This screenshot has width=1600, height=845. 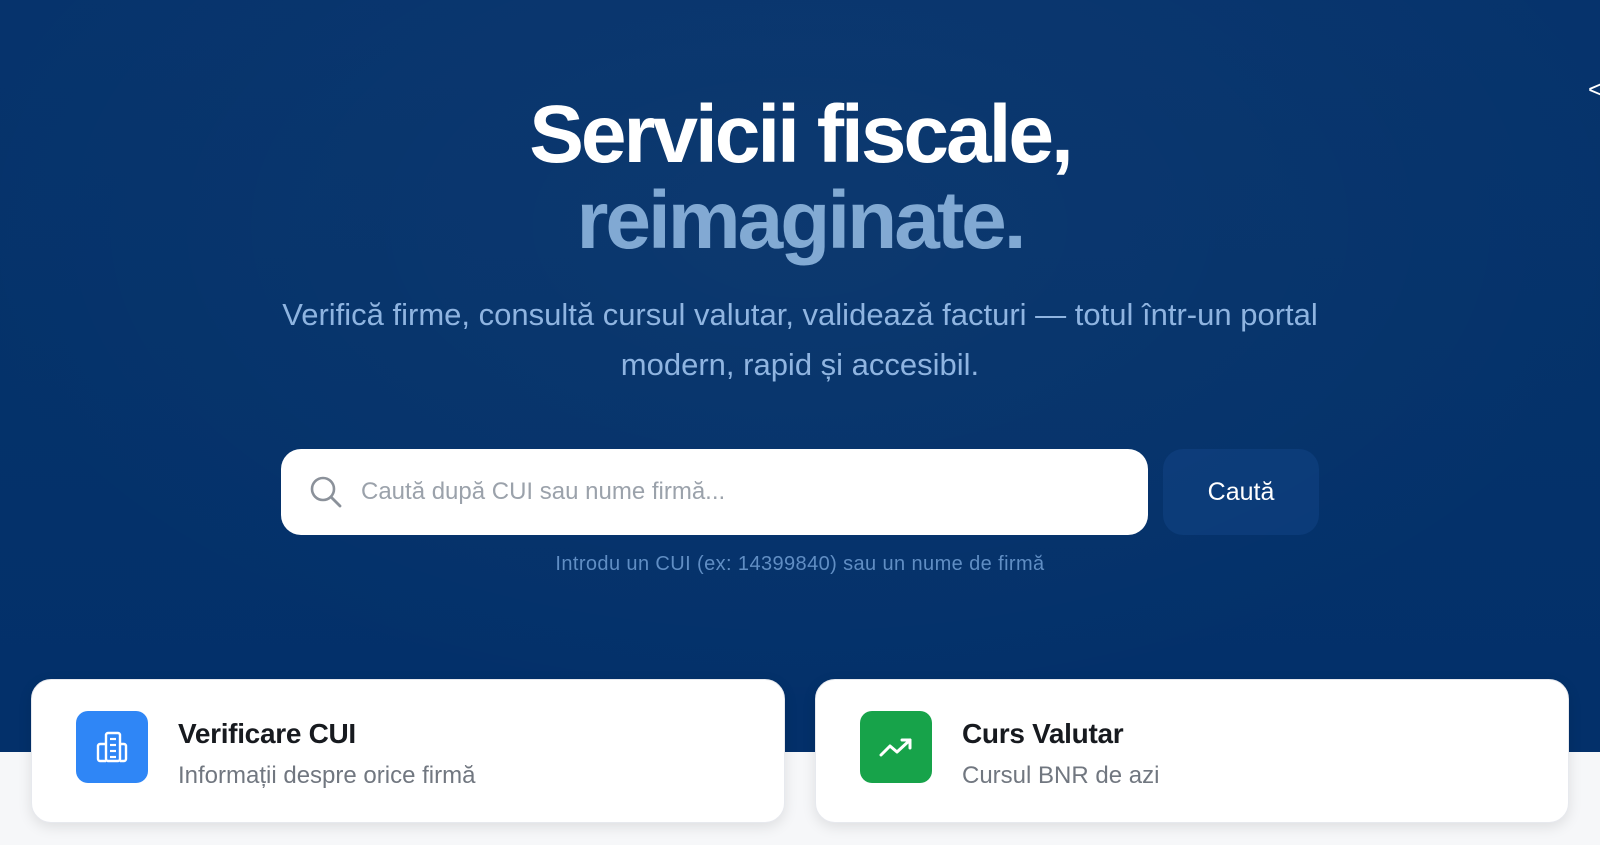 I want to click on hero-title: Servicii fiscale,, so click(x=801, y=134).